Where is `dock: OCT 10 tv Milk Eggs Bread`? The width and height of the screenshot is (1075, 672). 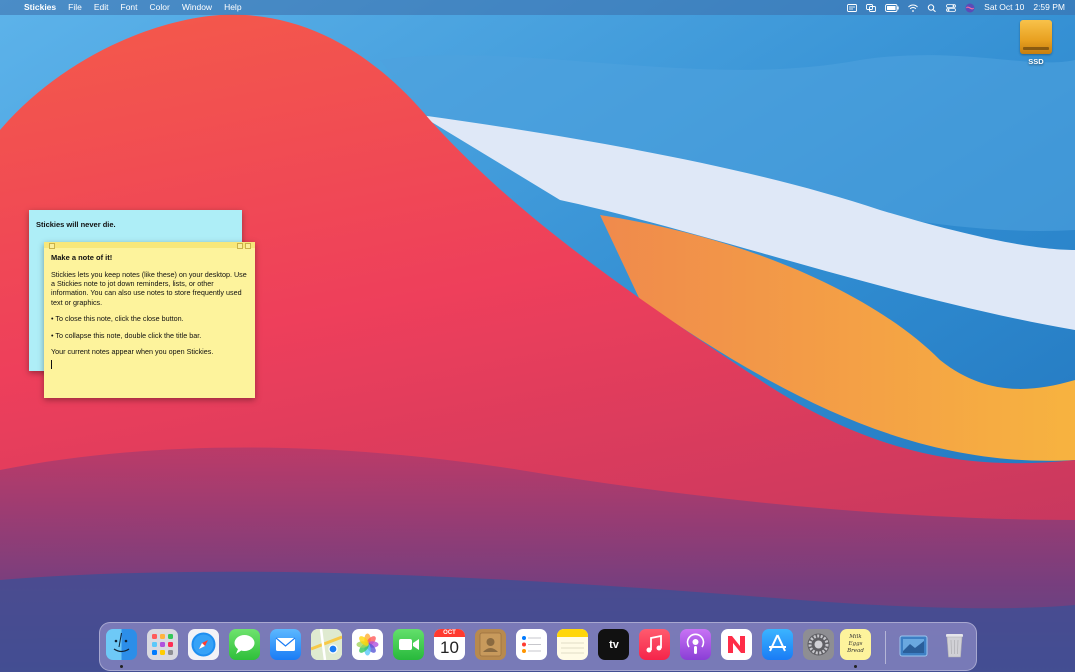
dock: OCT 10 tv Milk Eggs Bread is located at coordinates (538, 646).